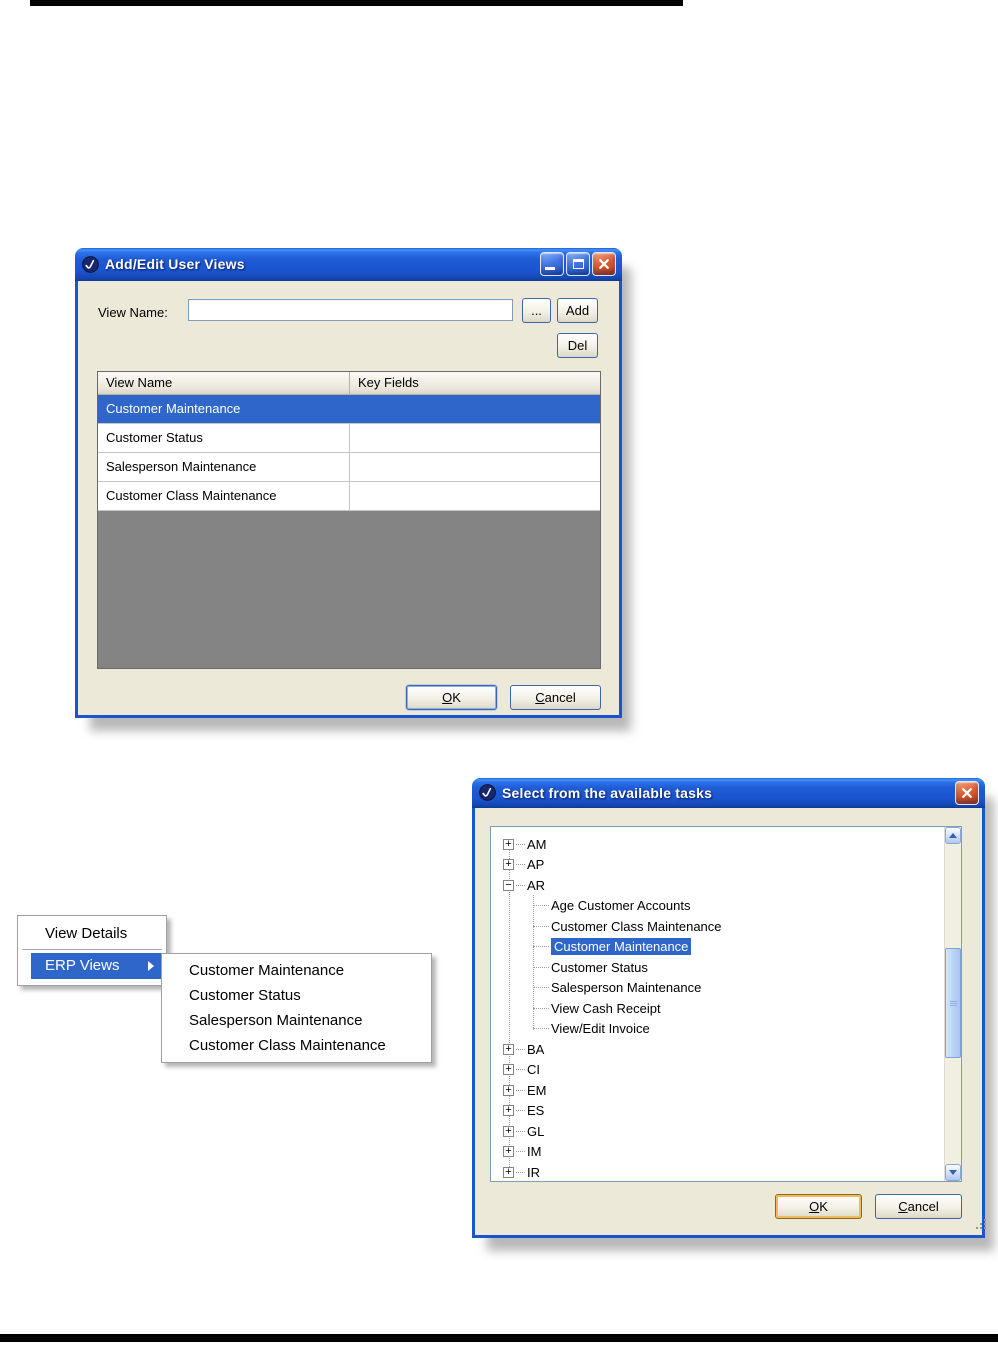 The height and width of the screenshot is (1346, 998). I want to click on cell-key-fields, so click(475, 409).